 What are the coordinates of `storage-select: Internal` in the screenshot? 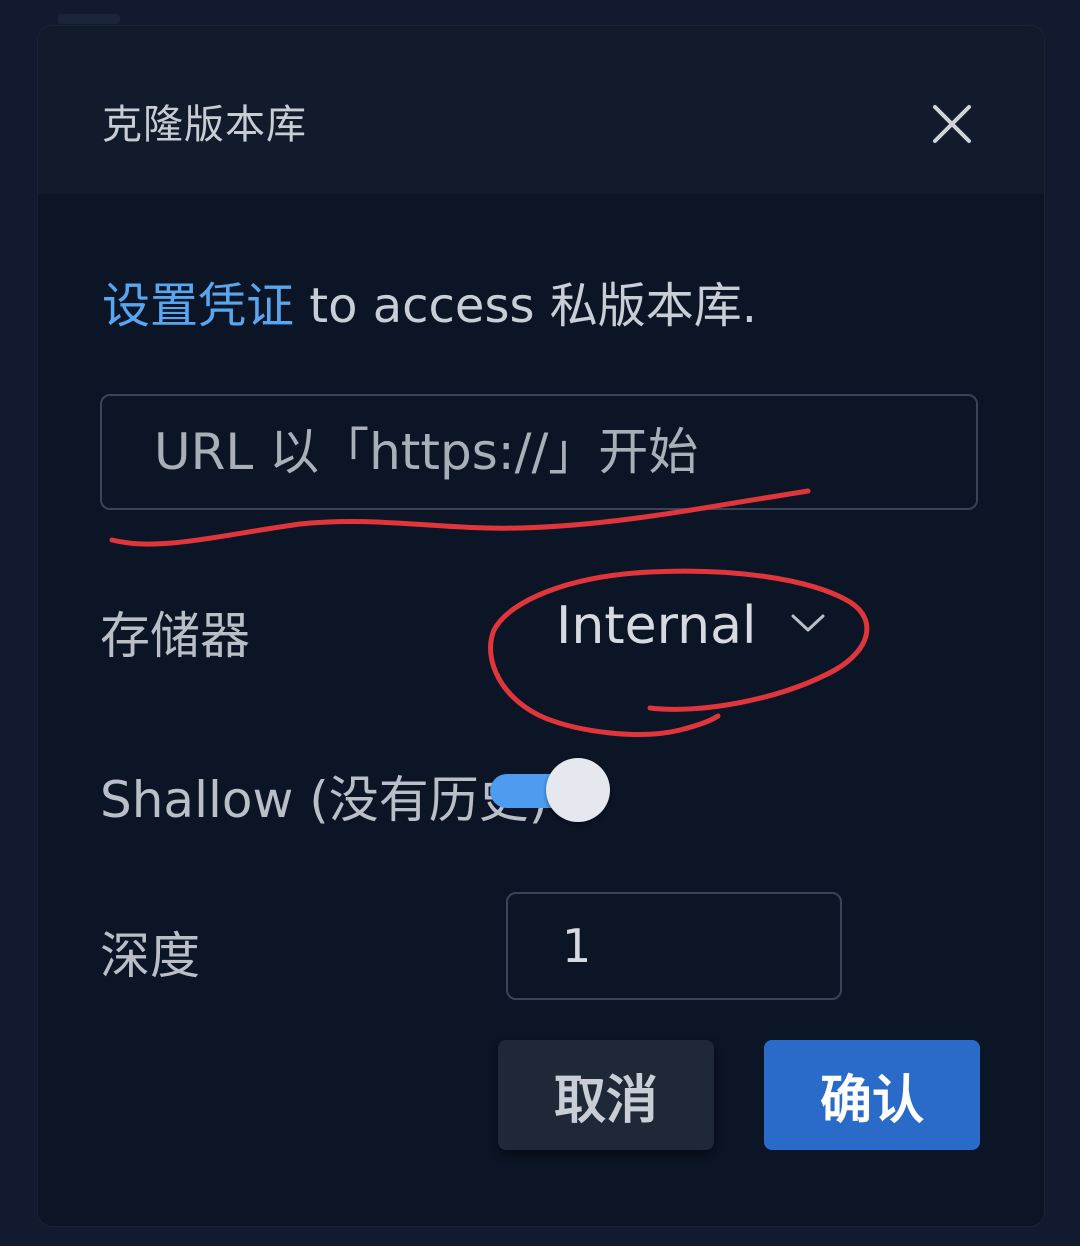 It's located at (701, 626).